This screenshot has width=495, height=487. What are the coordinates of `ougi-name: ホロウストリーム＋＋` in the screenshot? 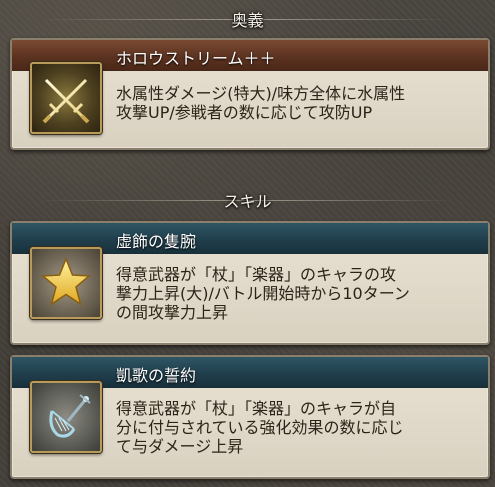 It's located at (196, 58).